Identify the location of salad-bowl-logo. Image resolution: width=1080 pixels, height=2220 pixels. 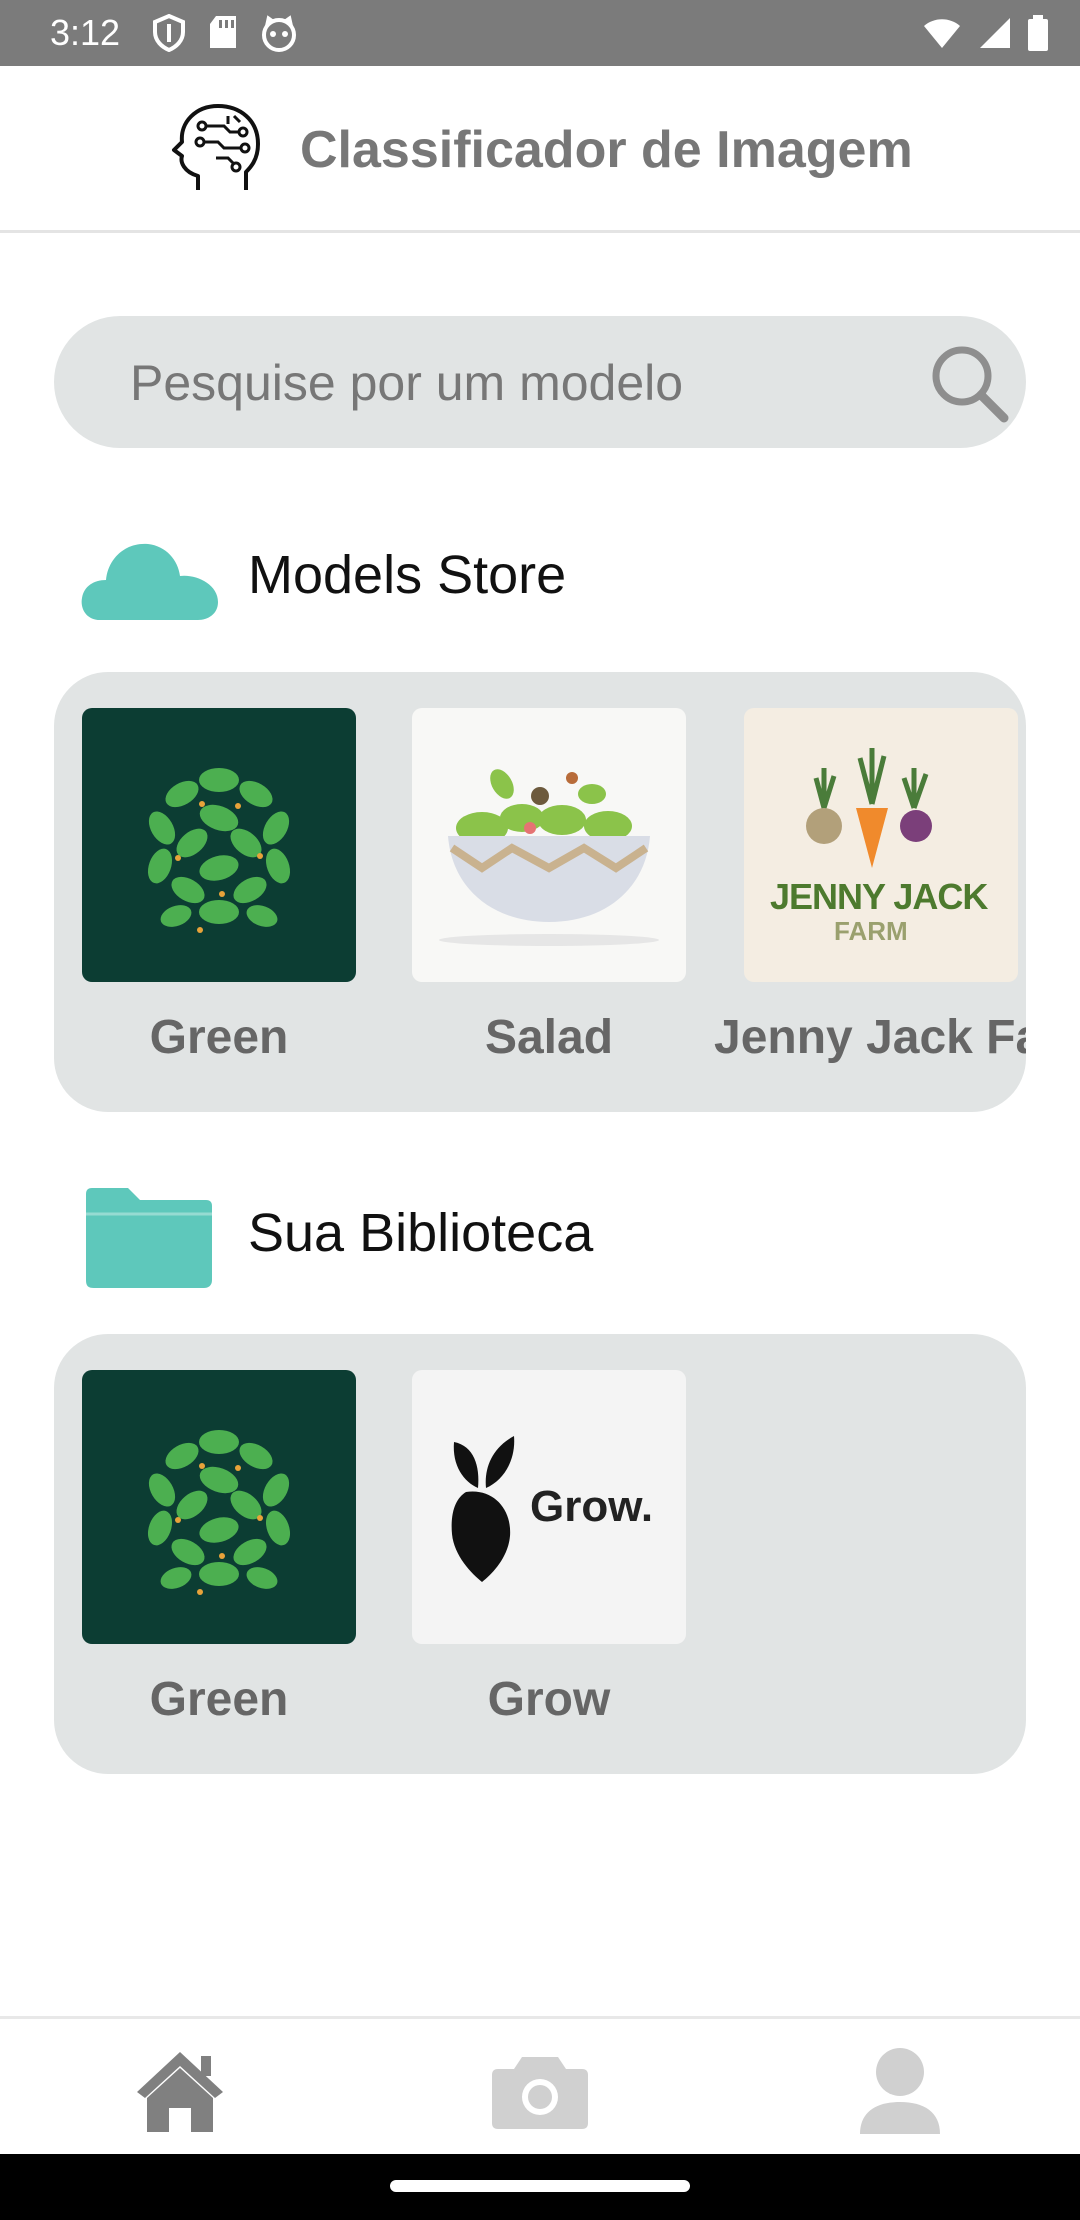
(549, 845).